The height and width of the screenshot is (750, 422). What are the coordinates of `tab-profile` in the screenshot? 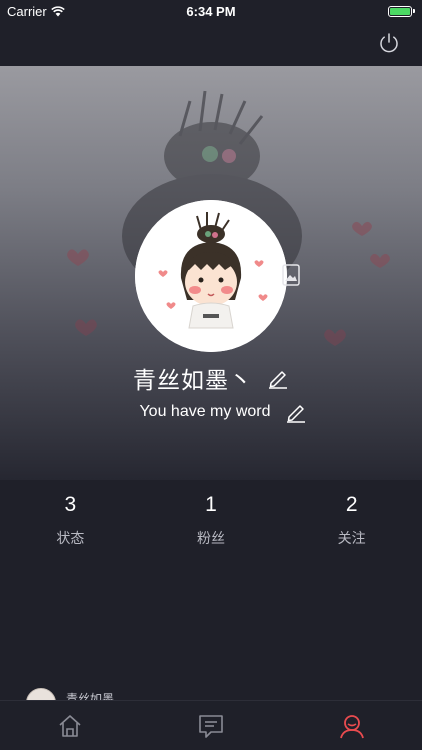 It's located at (351, 725).